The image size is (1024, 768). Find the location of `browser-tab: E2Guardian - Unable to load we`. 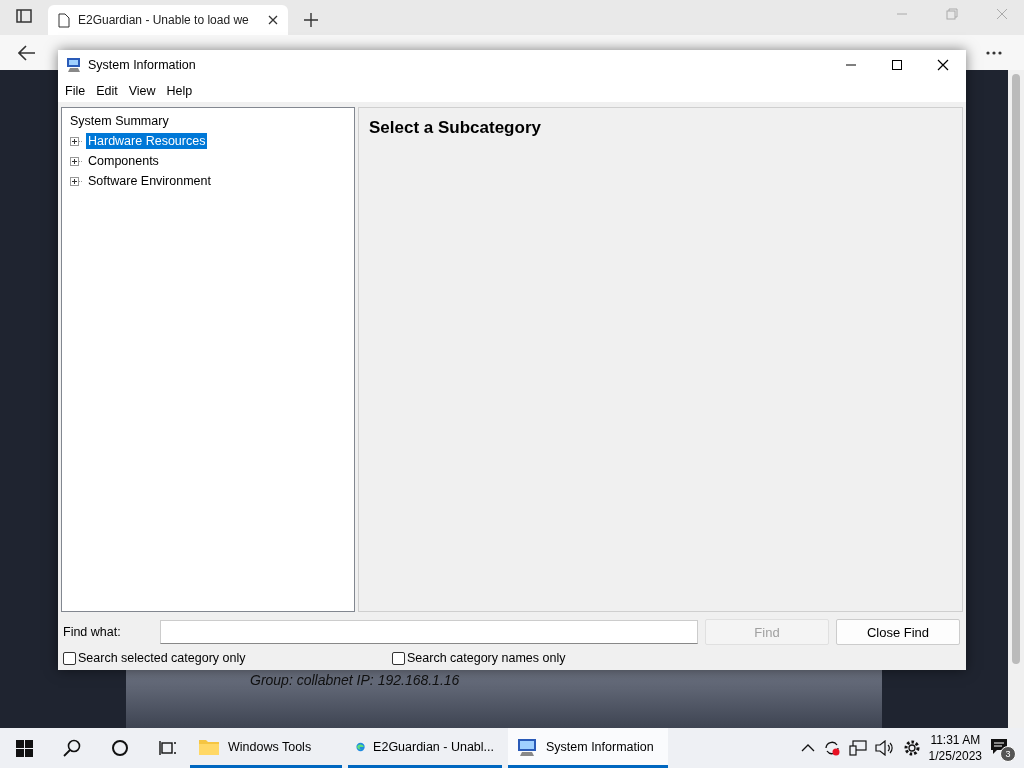

browser-tab: E2Guardian - Unable to load we is located at coordinates (168, 20).